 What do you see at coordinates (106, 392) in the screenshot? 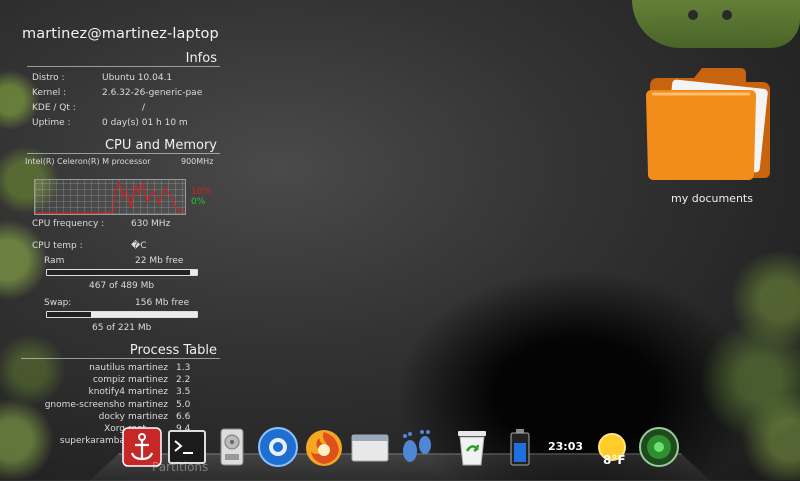
I see `process-name: knotify4` at bounding box center [106, 392].